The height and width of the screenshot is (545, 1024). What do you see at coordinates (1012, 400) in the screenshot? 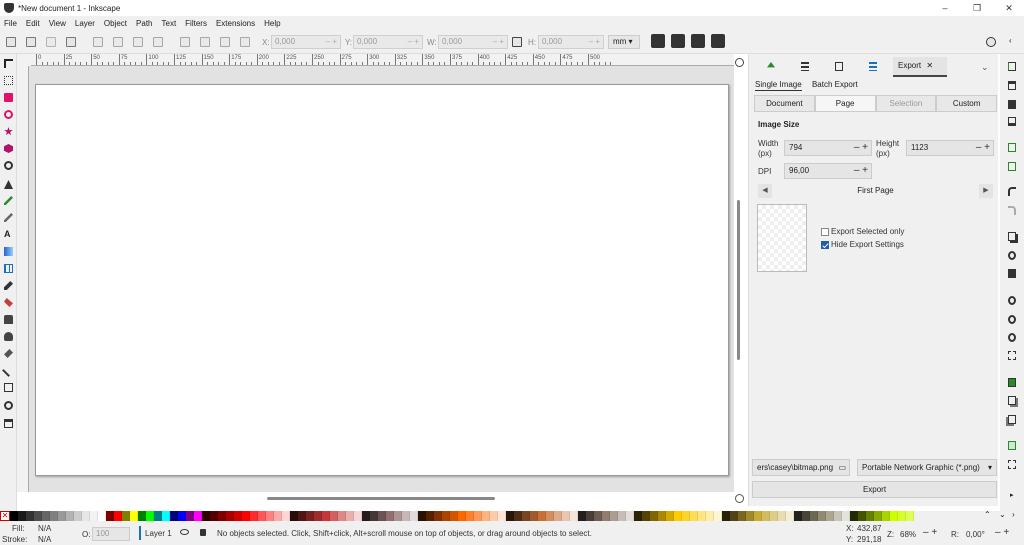
I see `clone-icon` at bounding box center [1012, 400].